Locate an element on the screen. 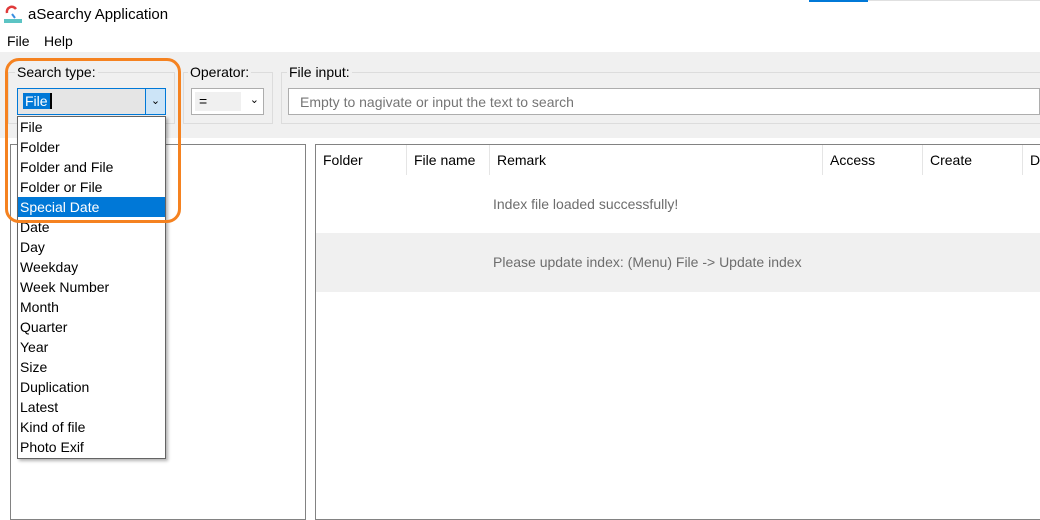  column-remark: Remark is located at coordinates (656, 160).